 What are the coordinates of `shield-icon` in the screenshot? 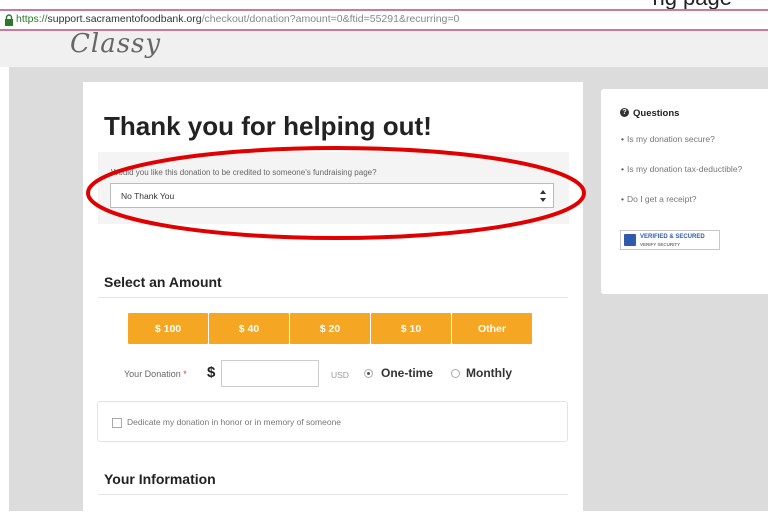 It's located at (630, 240).